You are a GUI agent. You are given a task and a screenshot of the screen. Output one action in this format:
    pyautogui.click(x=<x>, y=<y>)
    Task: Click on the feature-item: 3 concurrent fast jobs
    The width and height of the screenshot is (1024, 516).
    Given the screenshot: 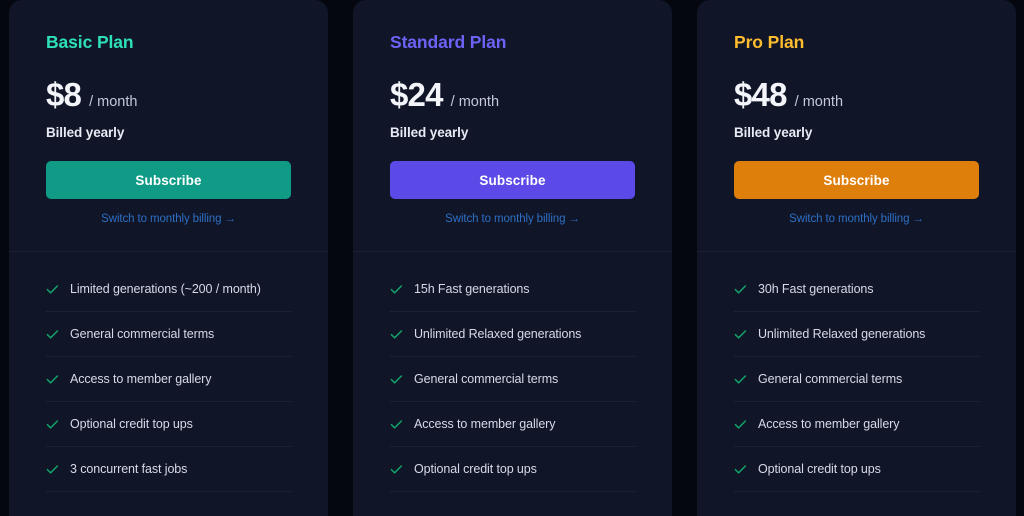 What is the action you would take?
    pyautogui.click(x=168, y=470)
    